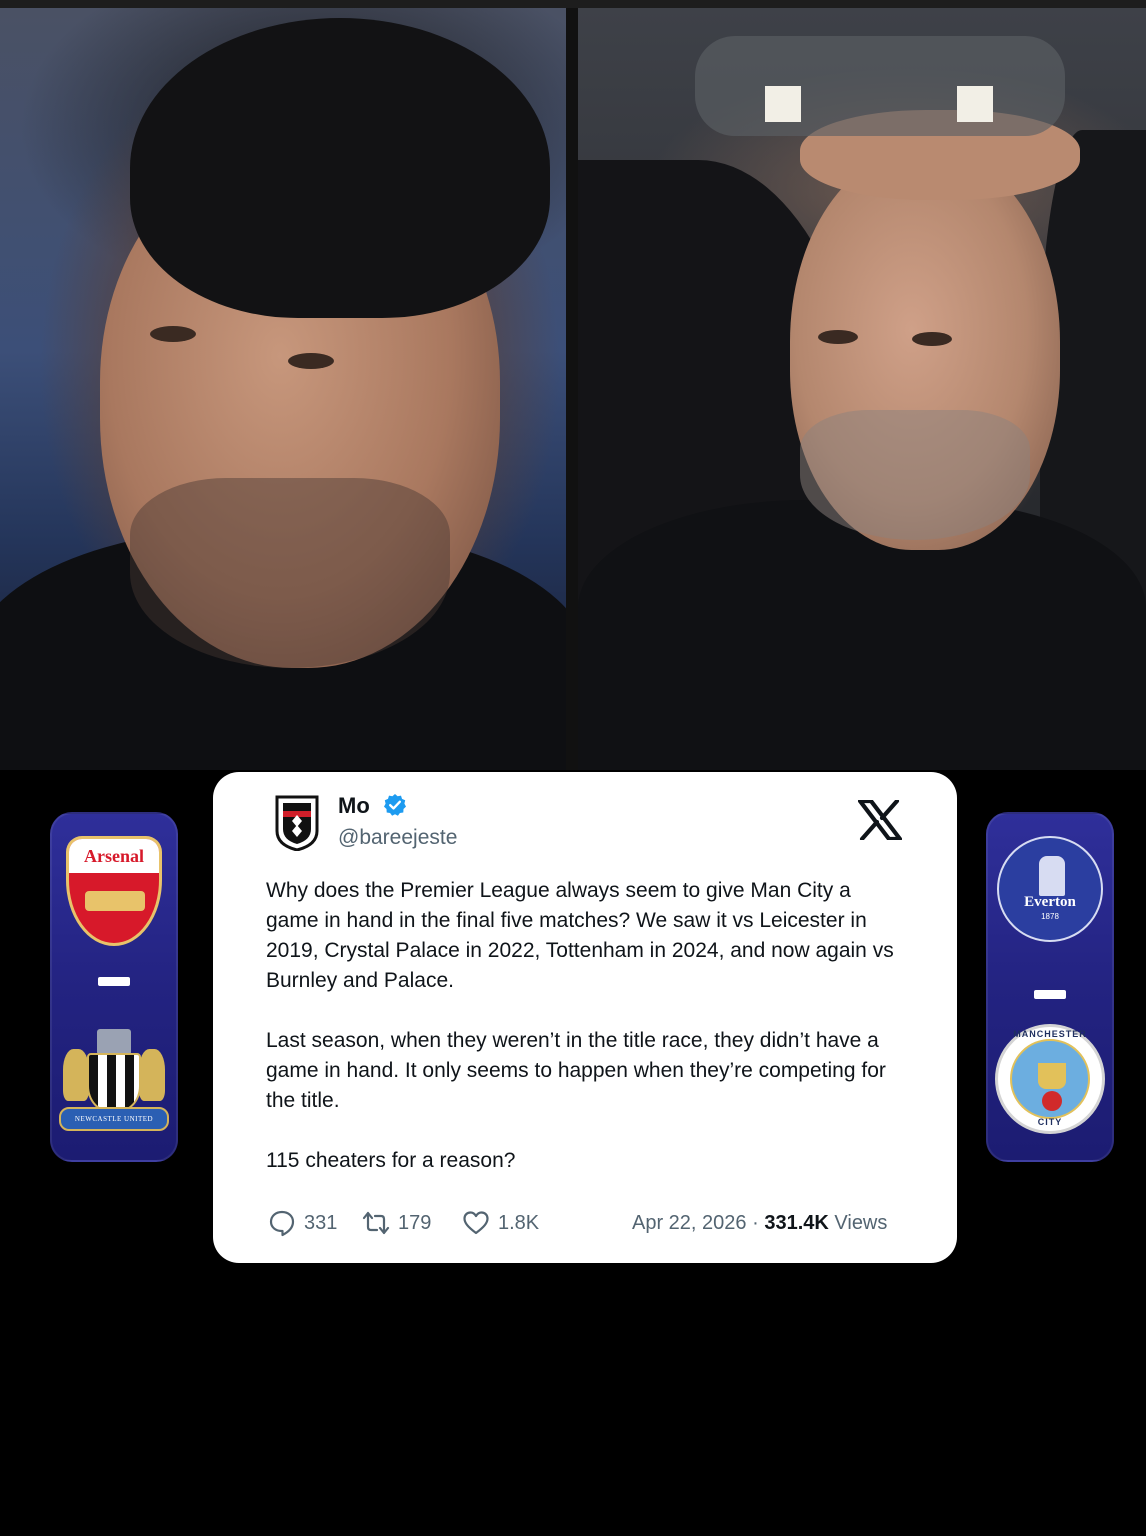 The image size is (1146, 1536). Describe the element at coordinates (519, 1222) in the screenshot. I see `like-count: 1.8K` at that location.